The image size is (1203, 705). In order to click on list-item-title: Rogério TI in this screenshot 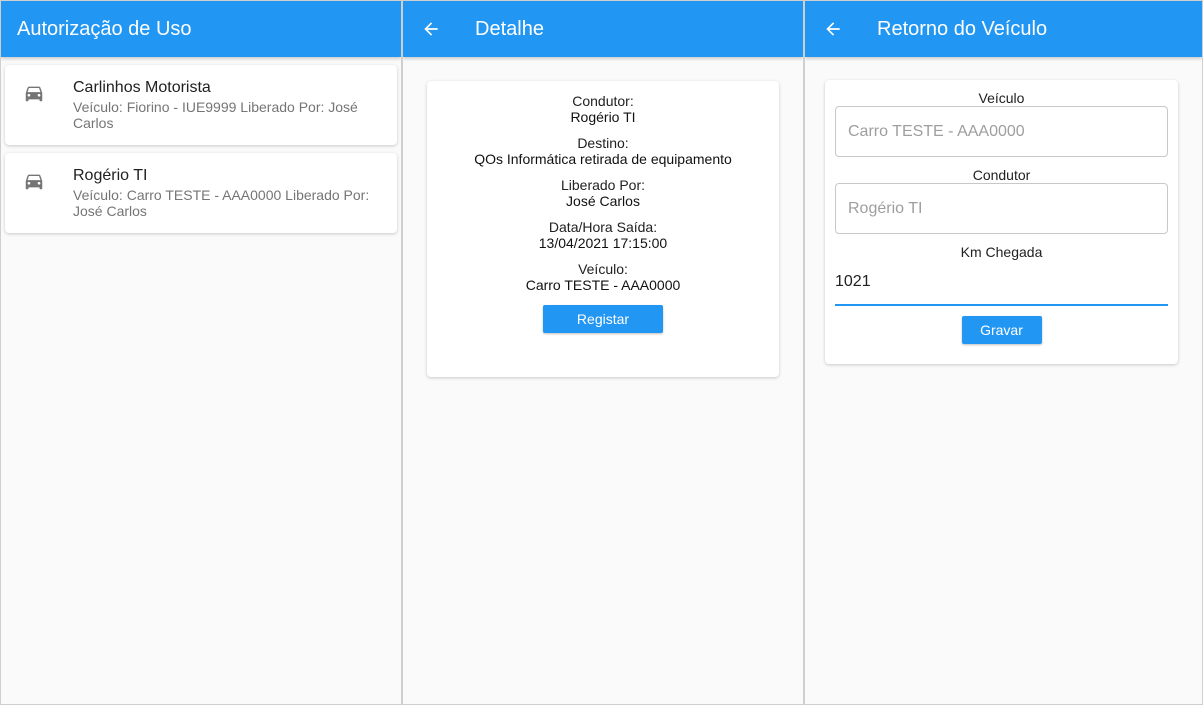, I will do `click(110, 175)`.